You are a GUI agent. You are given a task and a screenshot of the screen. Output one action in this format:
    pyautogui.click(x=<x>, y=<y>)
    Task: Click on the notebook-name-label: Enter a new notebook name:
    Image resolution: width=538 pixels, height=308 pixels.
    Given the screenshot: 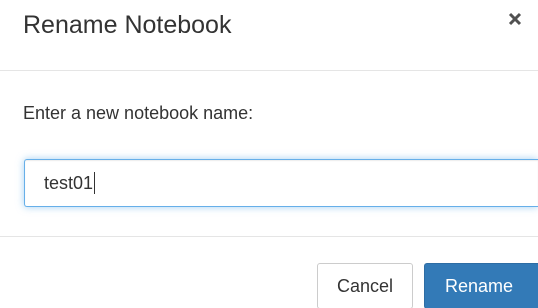 What is the action you would take?
    pyautogui.click(x=138, y=113)
    